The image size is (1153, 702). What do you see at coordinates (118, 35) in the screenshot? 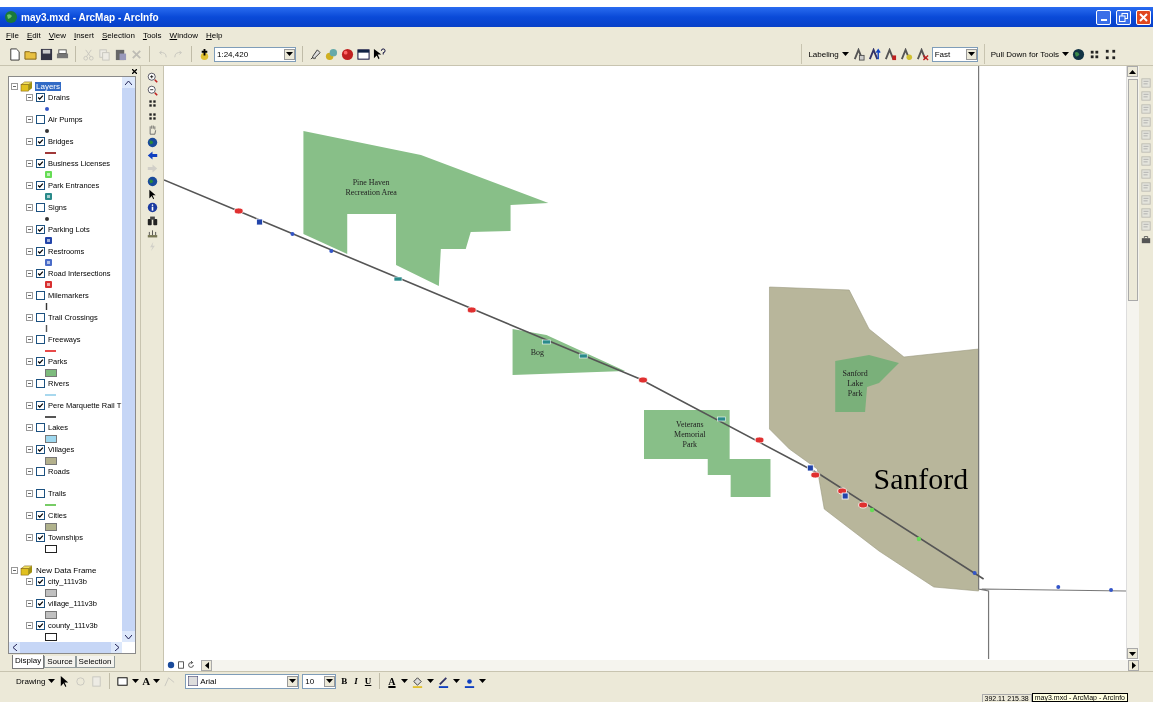
I see `menu-item: Selection` at bounding box center [118, 35].